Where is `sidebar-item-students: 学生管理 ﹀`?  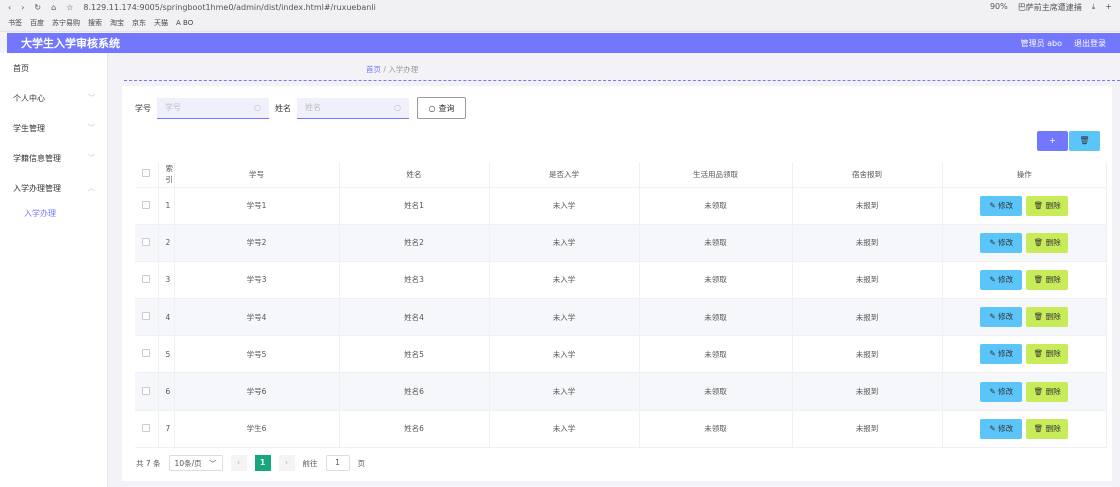
sidebar-item-students: 学生管理 ﹀ is located at coordinates (53, 128).